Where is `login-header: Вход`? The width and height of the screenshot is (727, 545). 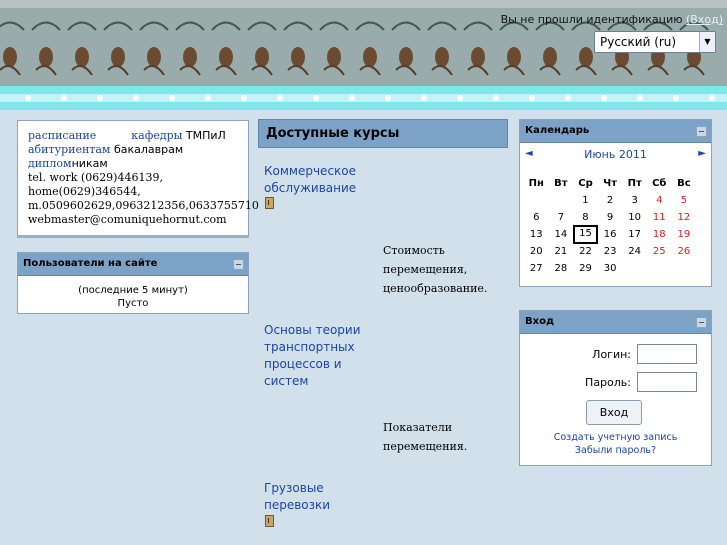 login-header: Вход is located at coordinates (615, 322).